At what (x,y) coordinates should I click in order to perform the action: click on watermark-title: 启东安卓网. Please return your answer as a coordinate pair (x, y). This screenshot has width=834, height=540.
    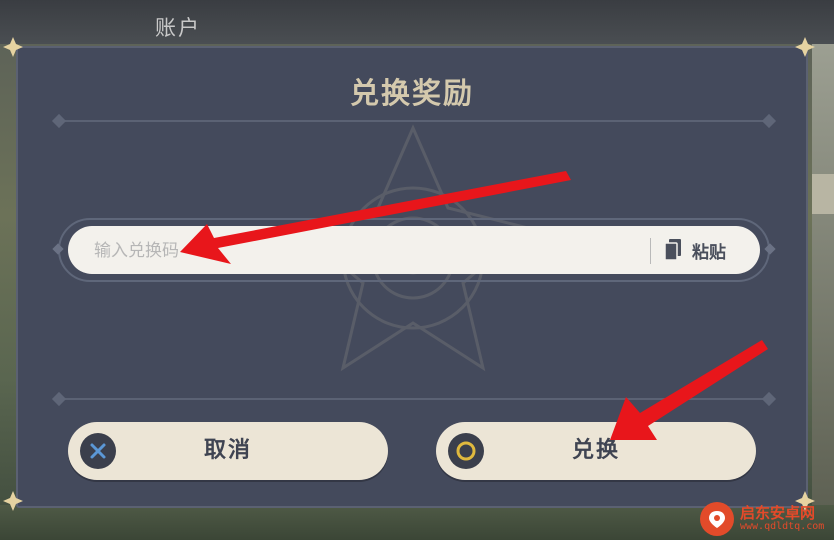
    Looking at the image, I should click on (778, 512).